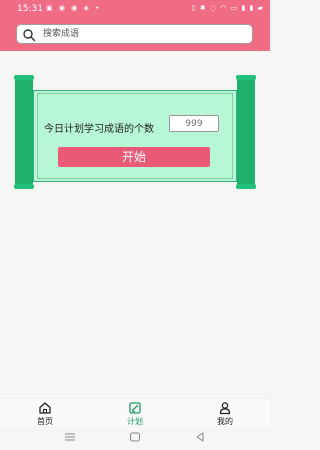 The height and width of the screenshot is (450, 320). What do you see at coordinates (134, 157) in the screenshot?
I see `start-button: 开始` at bounding box center [134, 157].